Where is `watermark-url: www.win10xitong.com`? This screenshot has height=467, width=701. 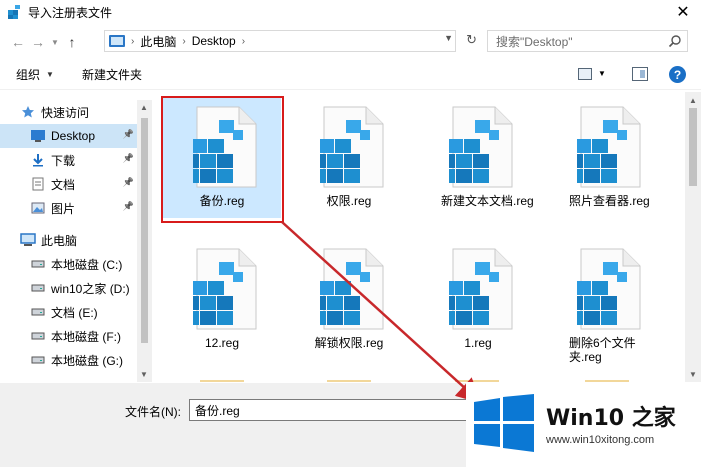
watermark-url: www.win10xitong.com is located at coordinates (600, 440).